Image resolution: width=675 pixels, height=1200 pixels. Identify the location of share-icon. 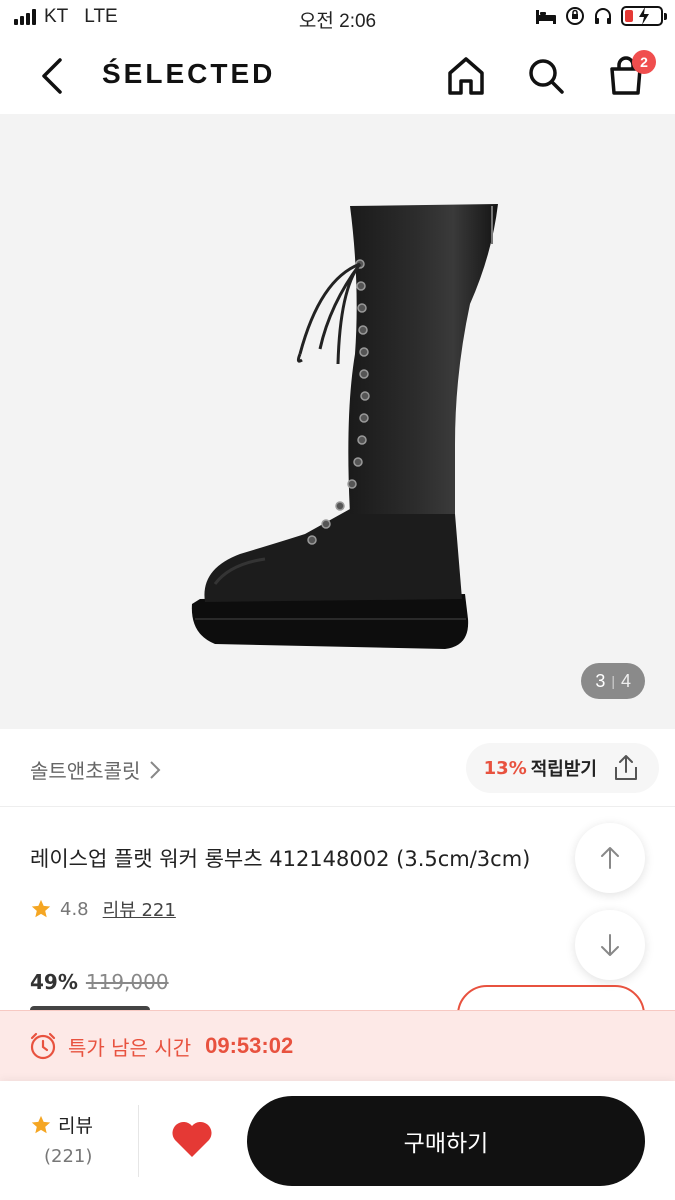
(626, 768).